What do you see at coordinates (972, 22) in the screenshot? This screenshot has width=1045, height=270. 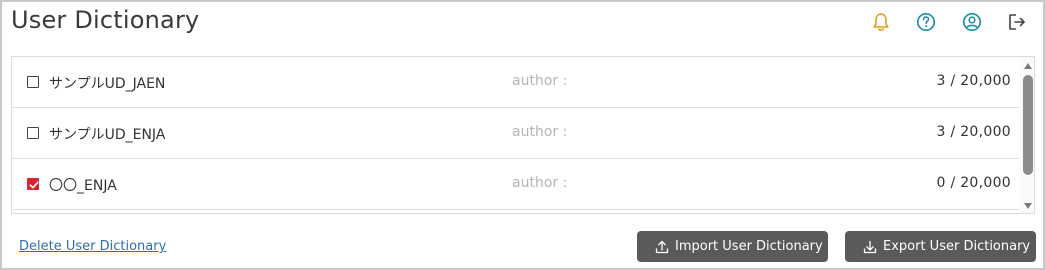 I see `user-account-icon` at bounding box center [972, 22].